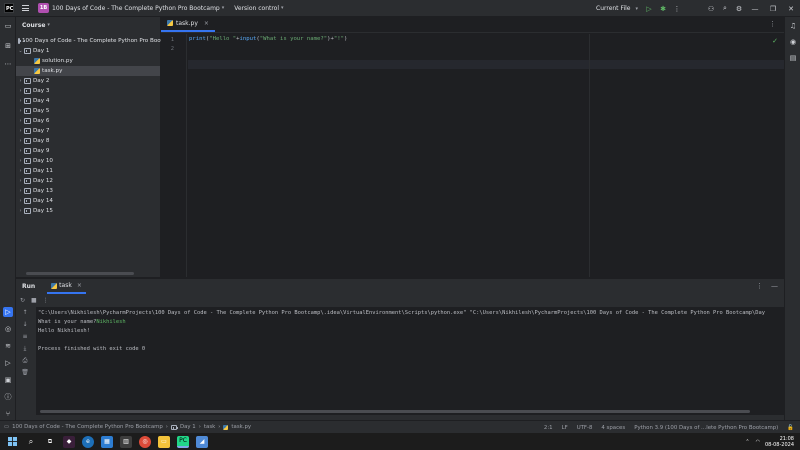 This screenshot has height=450, width=800. I want to click on tree-item-day: › Day 15, so click(88, 211).